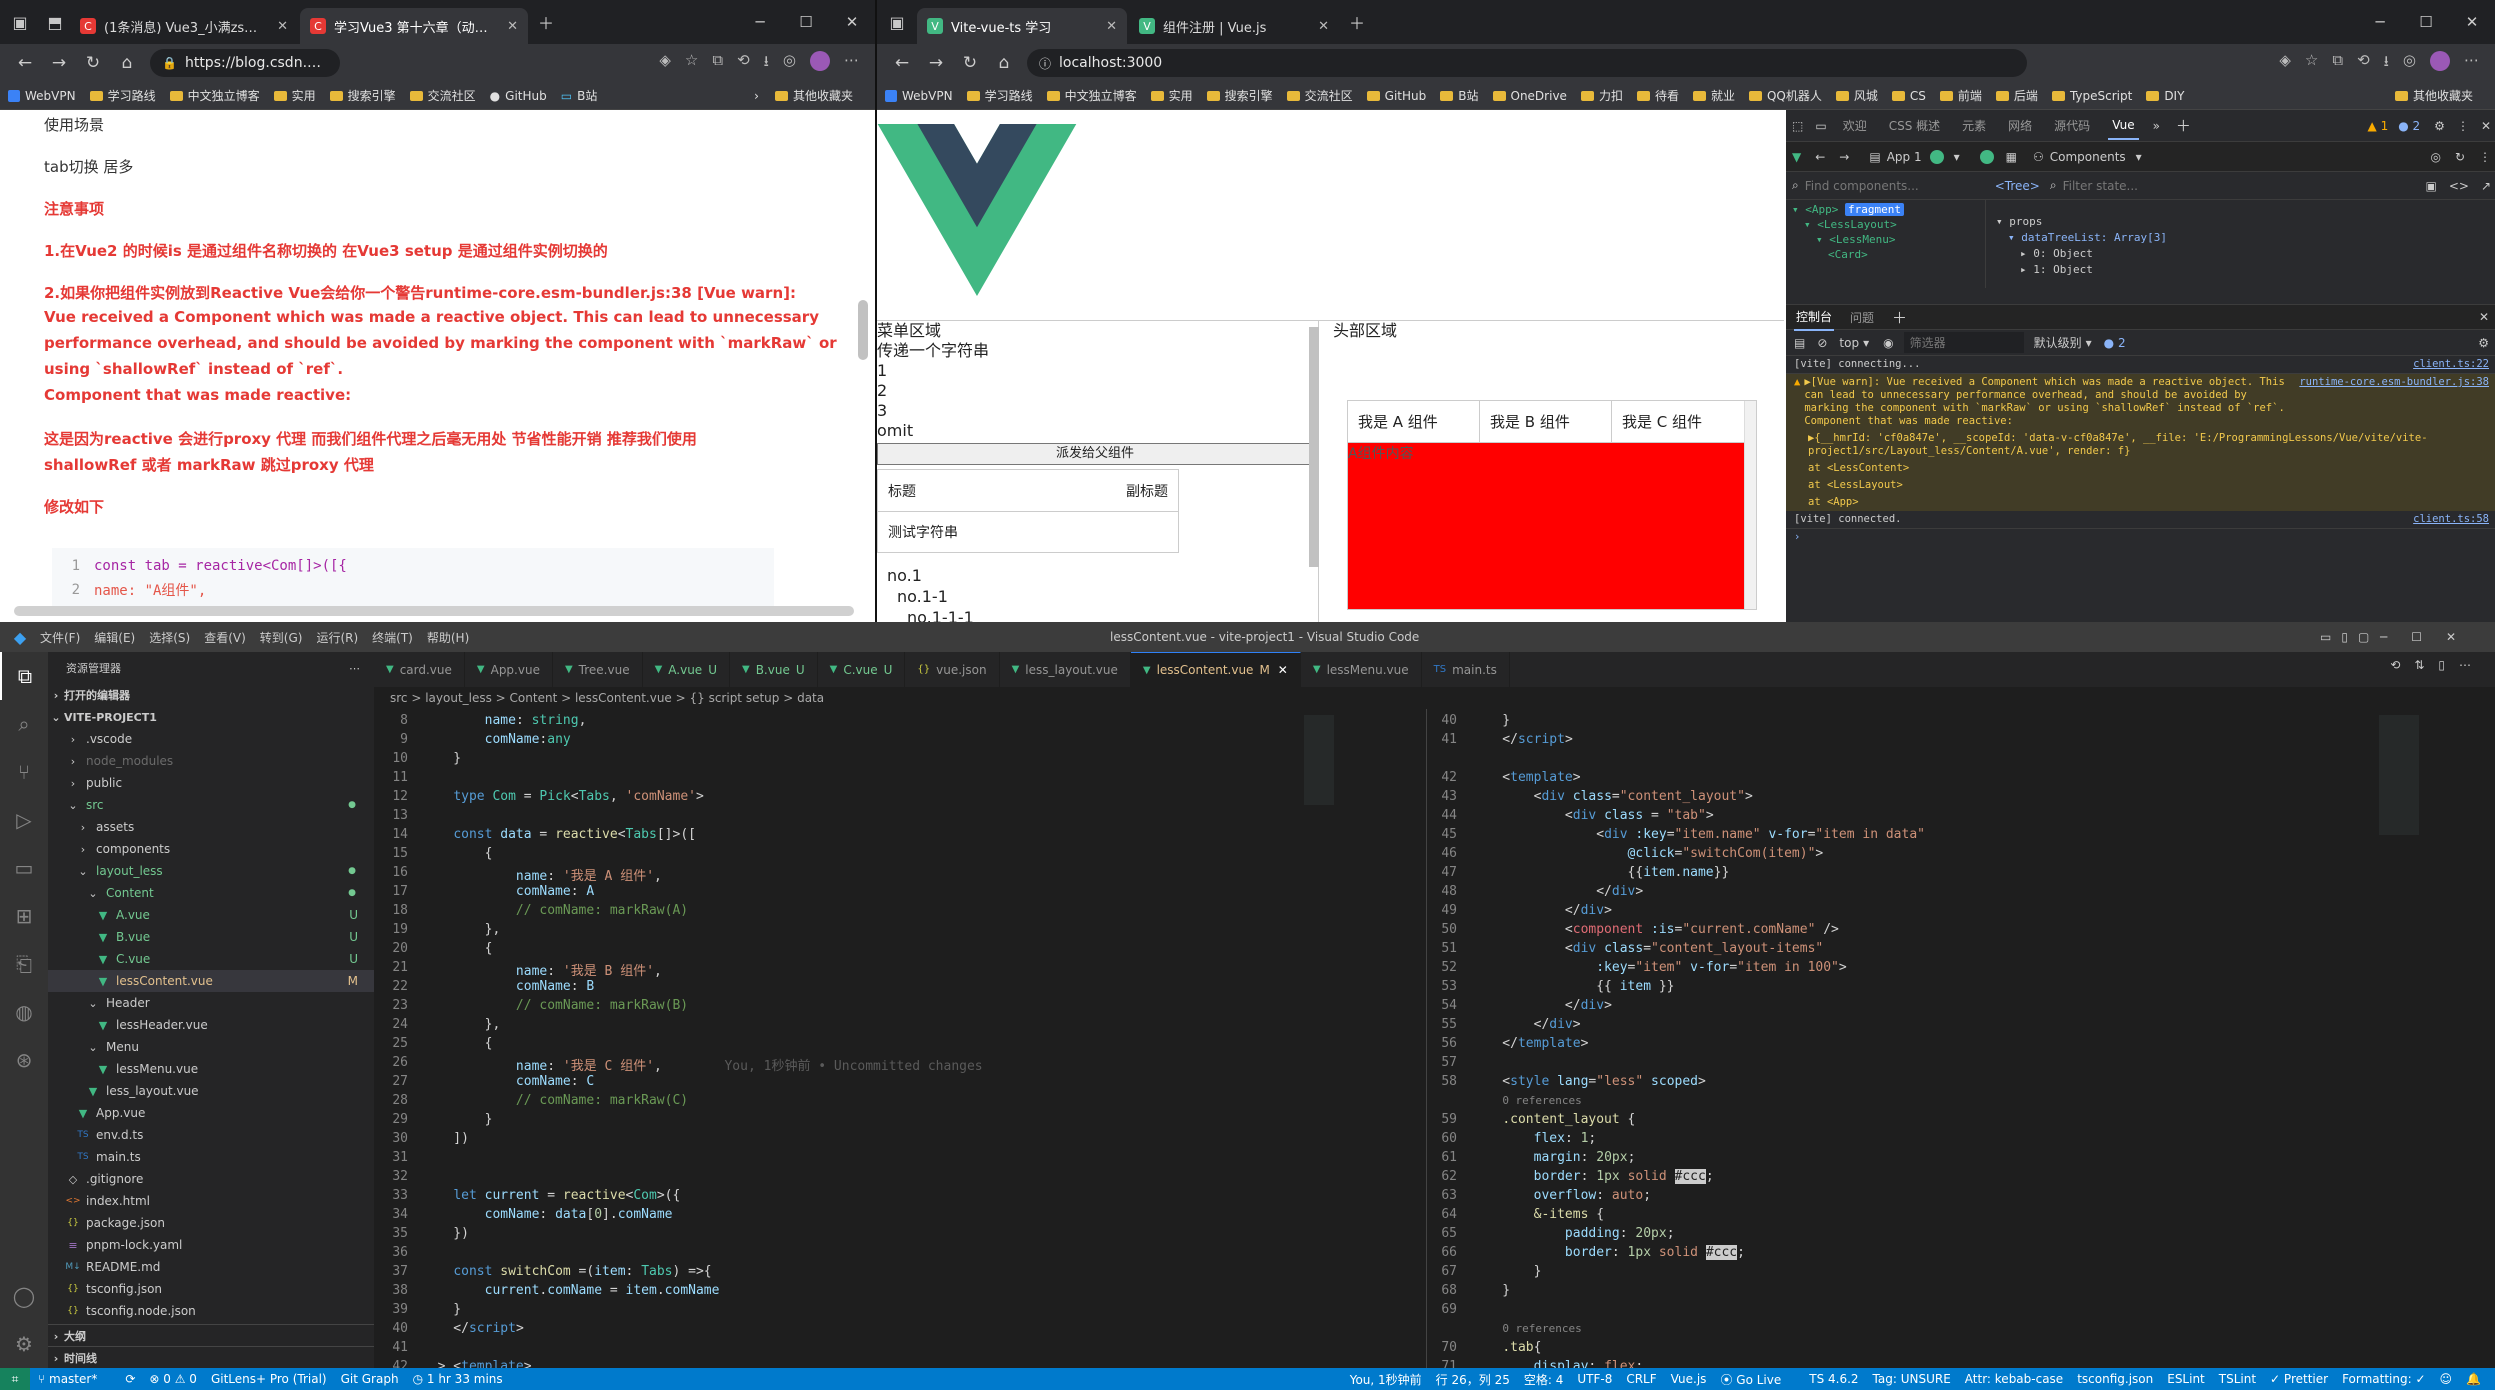 Image resolution: width=2495 pixels, height=1390 pixels. Describe the element at coordinates (504, 720) in the screenshot. I see `code-line: name: string,` at that location.